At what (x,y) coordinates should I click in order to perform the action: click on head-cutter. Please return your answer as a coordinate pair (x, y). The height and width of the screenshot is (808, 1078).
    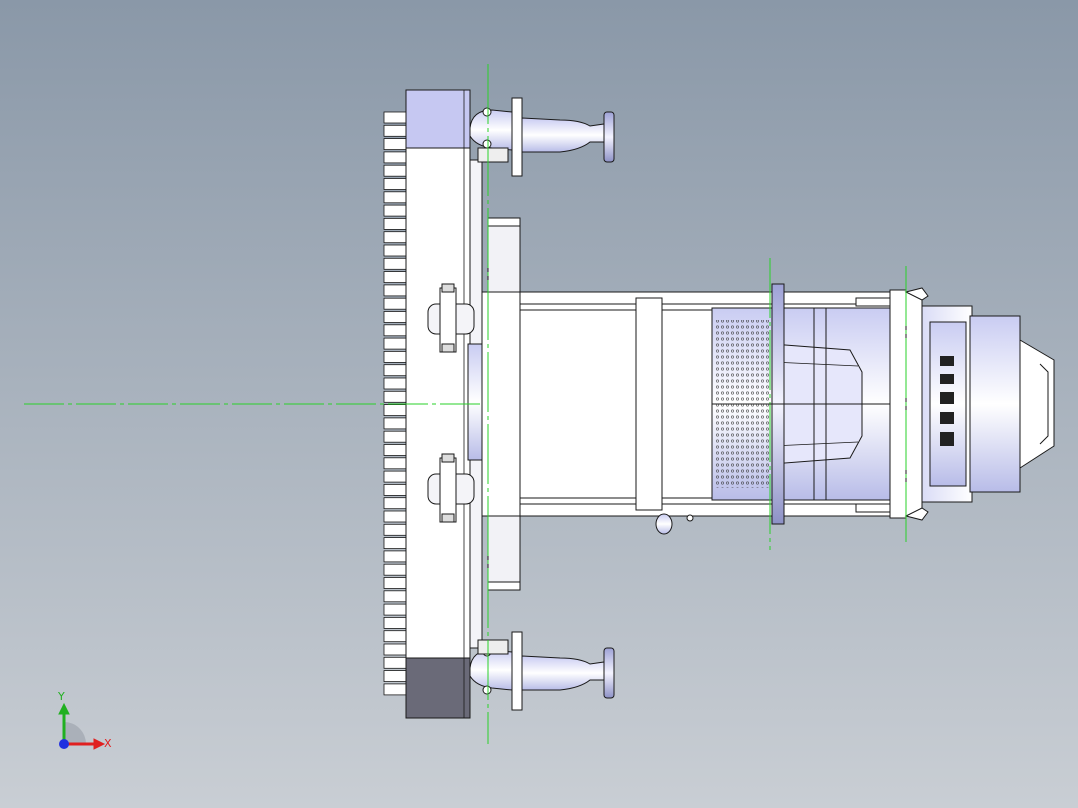
    Looking at the image, I should click on (1037, 404).